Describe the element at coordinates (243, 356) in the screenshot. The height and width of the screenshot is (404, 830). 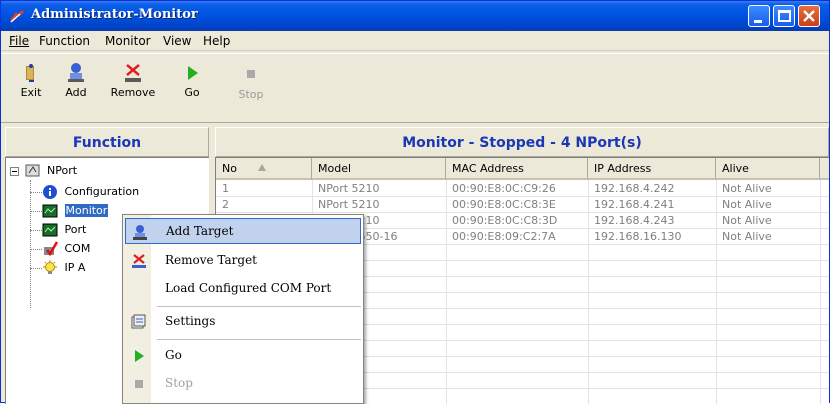
I see `menu-item-go: Go` at that location.